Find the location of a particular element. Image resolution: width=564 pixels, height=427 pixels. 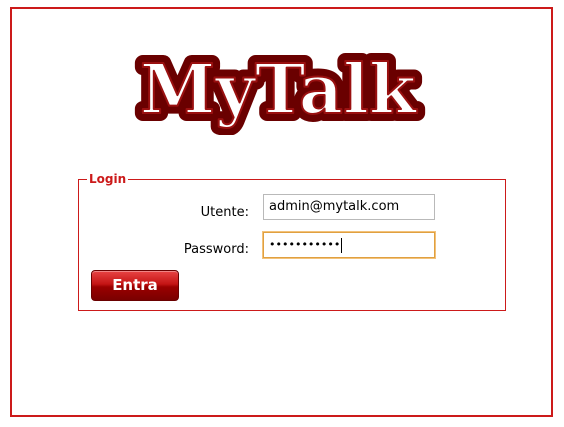

utente-input-value: admin@mytalk.com is located at coordinates (334, 206).